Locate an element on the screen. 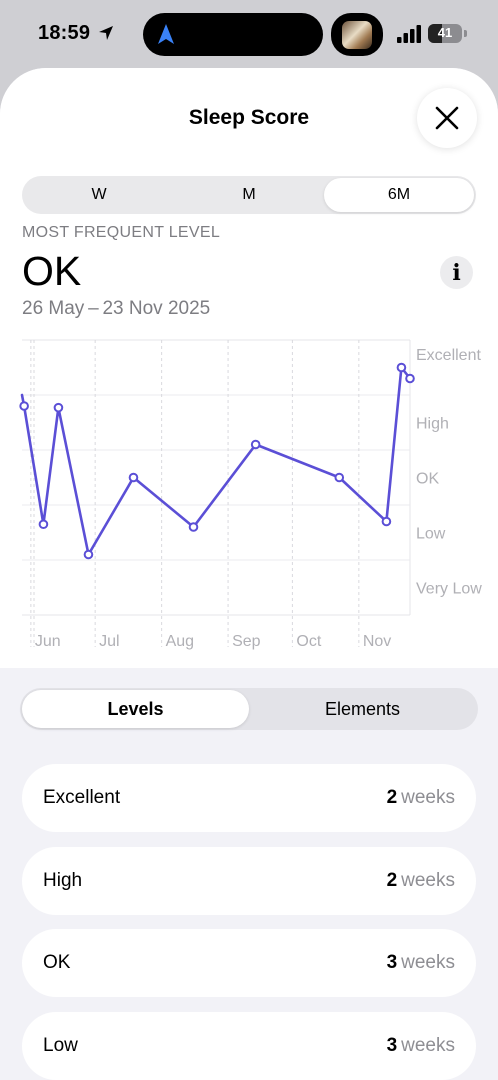 The image size is (498, 1080). level-name: OK is located at coordinates (57, 962).